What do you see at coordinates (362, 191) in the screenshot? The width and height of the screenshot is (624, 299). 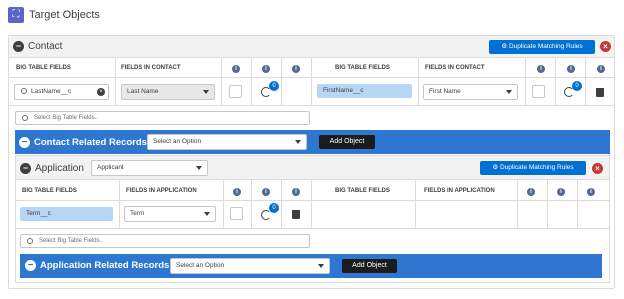 I see `col-header-big-table-fields-app-2: BIG TABLE FIELDS` at bounding box center [362, 191].